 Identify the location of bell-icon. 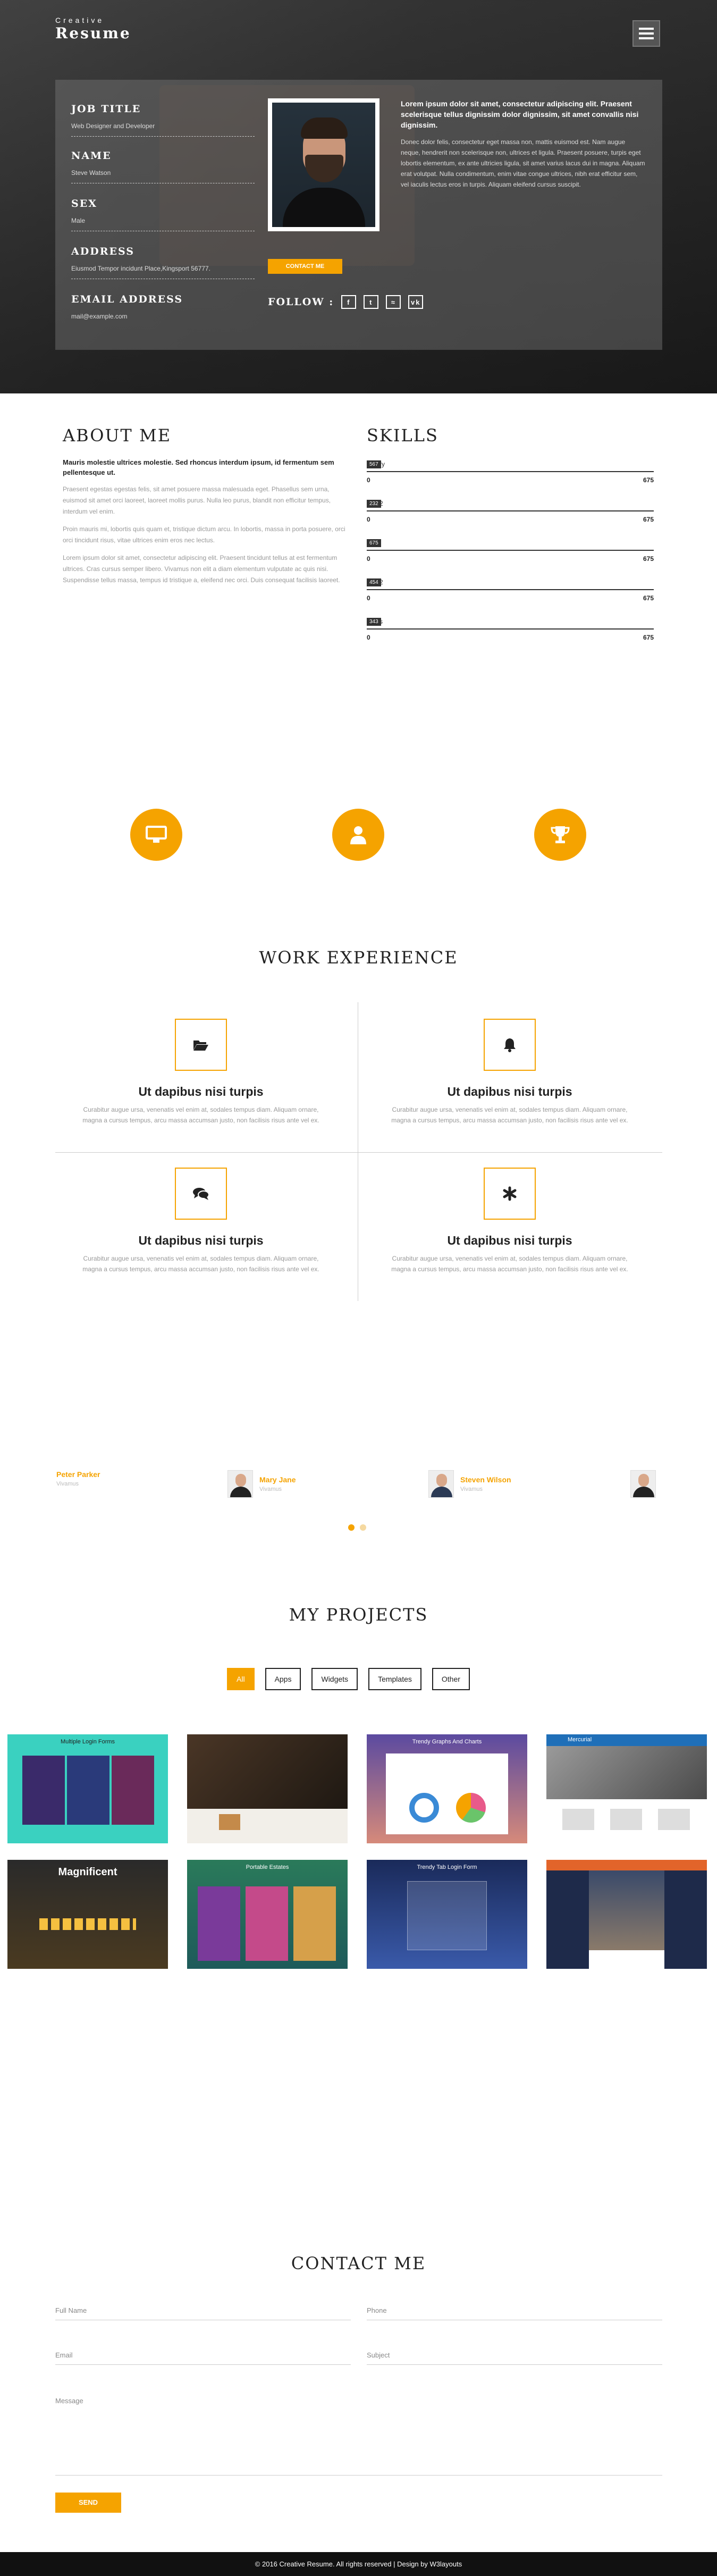
(510, 1045).